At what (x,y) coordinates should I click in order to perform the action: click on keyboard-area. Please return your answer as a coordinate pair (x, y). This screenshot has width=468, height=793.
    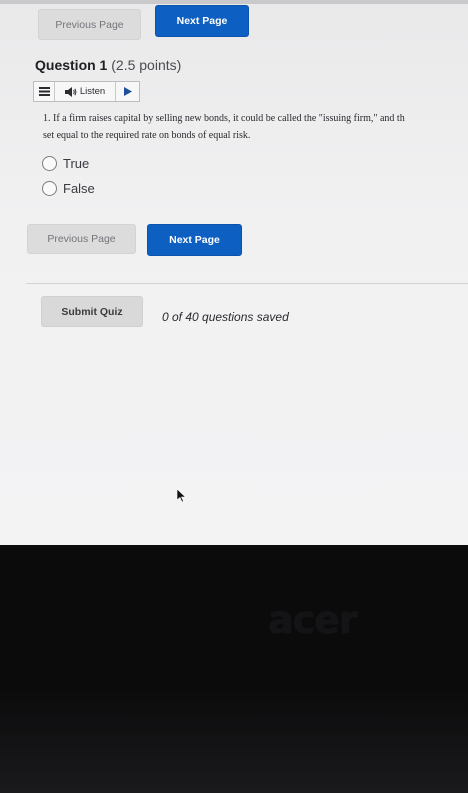
    Looking at the image, I should click on (234, 741).